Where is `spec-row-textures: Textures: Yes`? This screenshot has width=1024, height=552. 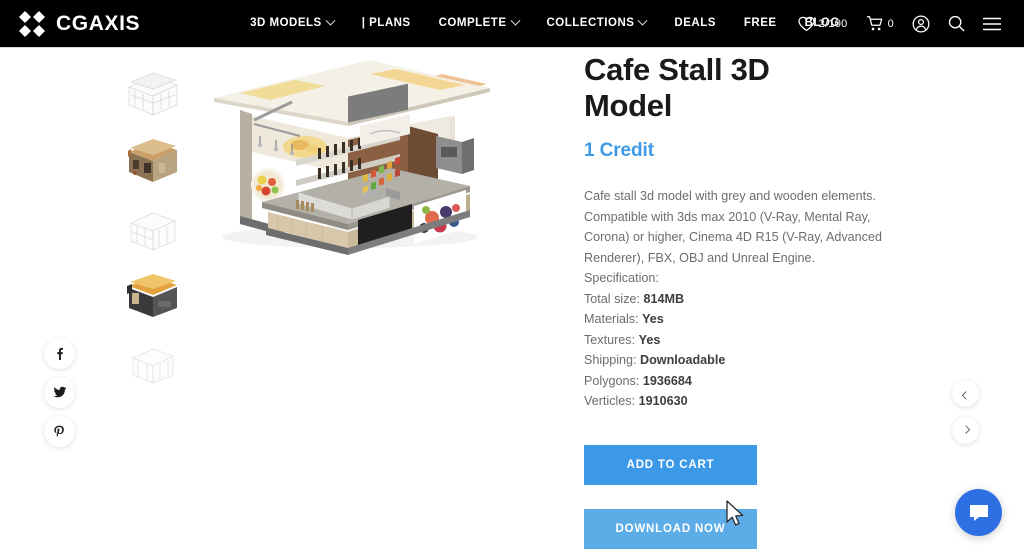
spec-row-textures: Textures: Yes is located at coordinates (749, 340).